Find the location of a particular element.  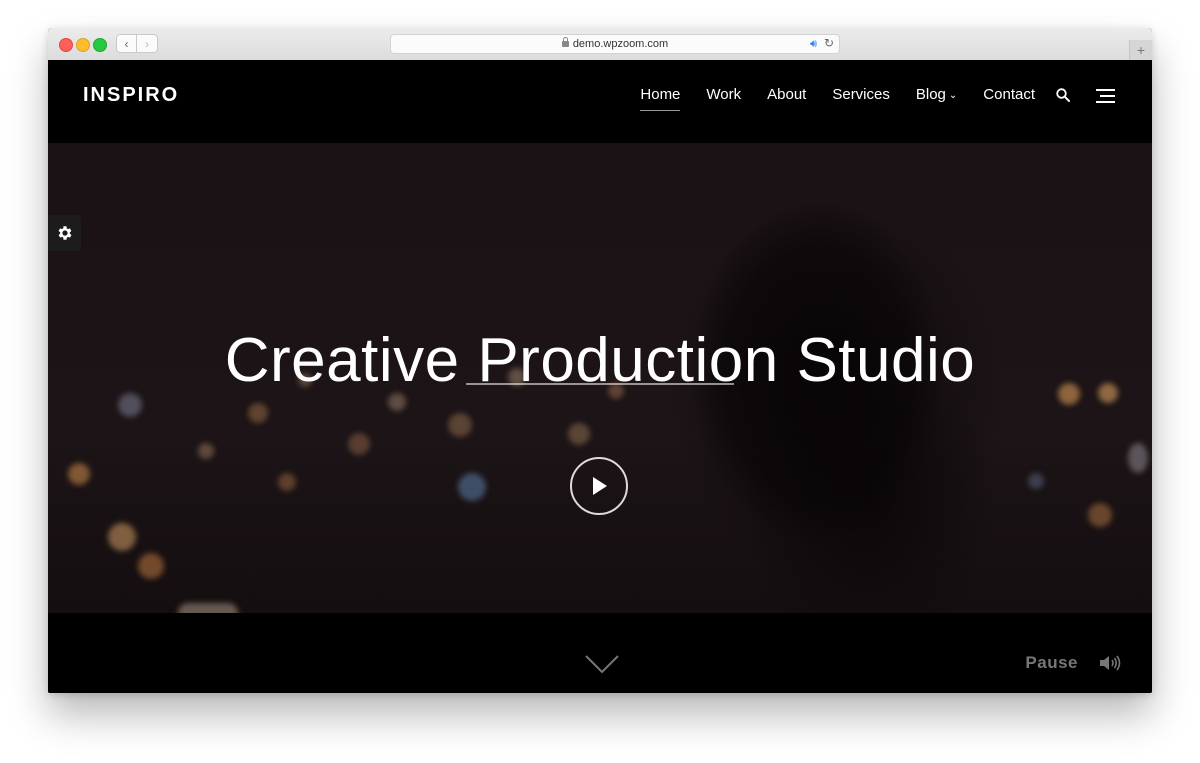

nav-work: Work is located at coordinates (723, 94).